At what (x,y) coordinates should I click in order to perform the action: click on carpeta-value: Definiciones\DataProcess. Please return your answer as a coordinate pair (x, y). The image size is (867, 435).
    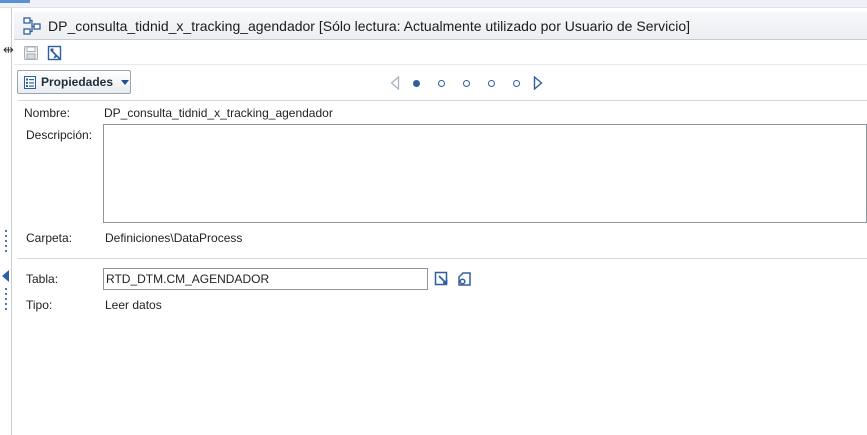
    Looking at the image, I should click on (174, 238).